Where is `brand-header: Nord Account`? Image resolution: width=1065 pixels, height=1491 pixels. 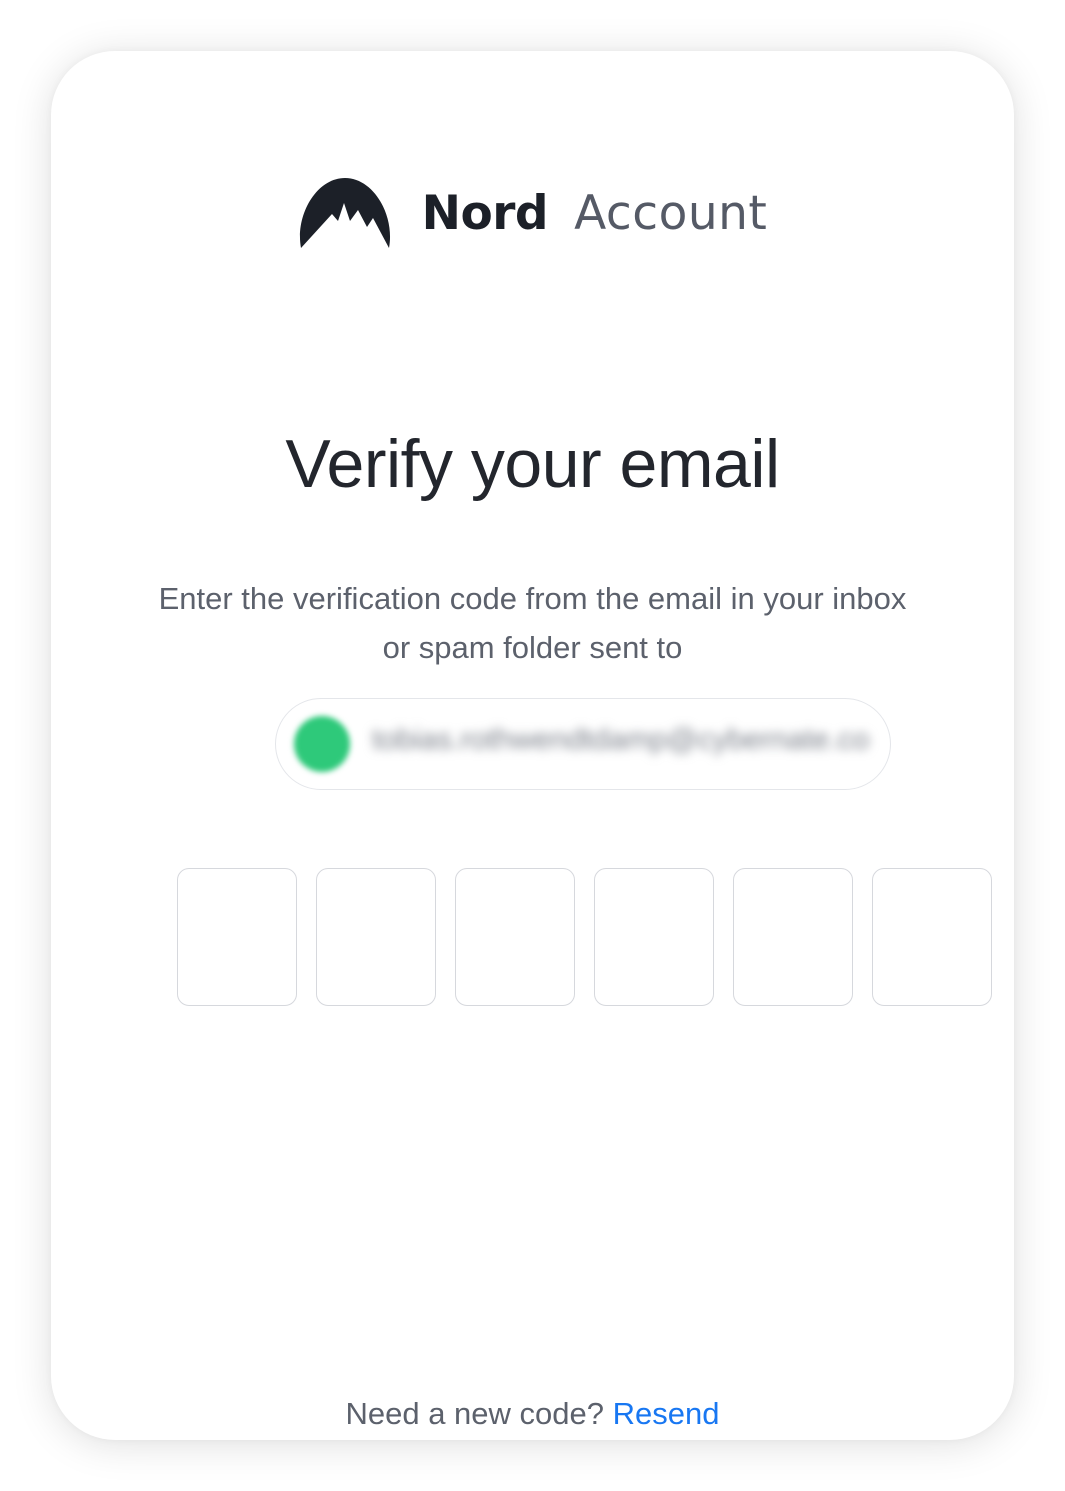 brand-header: Nord Account is located at coordinates (532, 213).